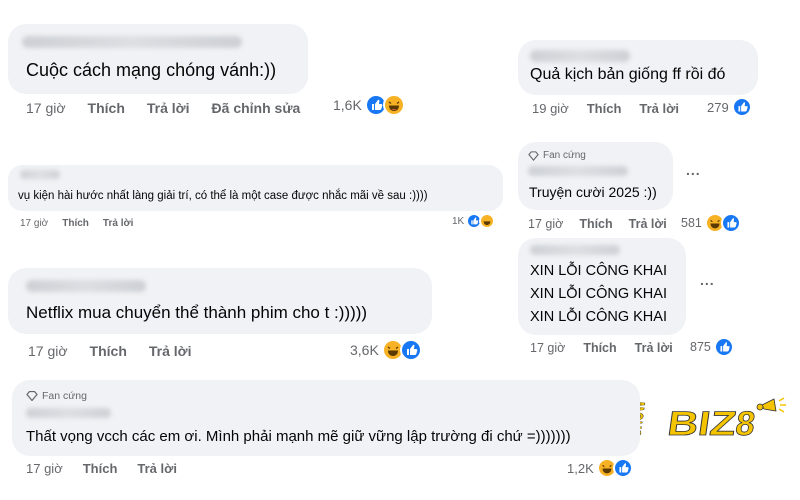 The width and height of the screenshot is (800, 500). I want to click on comment-meta: 17 giờ Thích Trả lời Đã chỉnh sửa, so click(174, 108).